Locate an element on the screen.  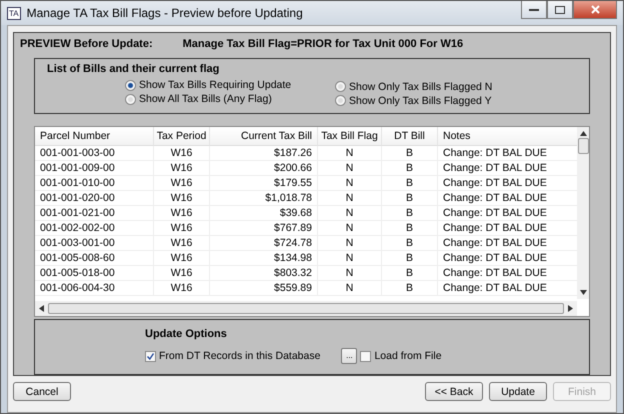
horizontal-scrollbar is located at coordinates (306, 308).